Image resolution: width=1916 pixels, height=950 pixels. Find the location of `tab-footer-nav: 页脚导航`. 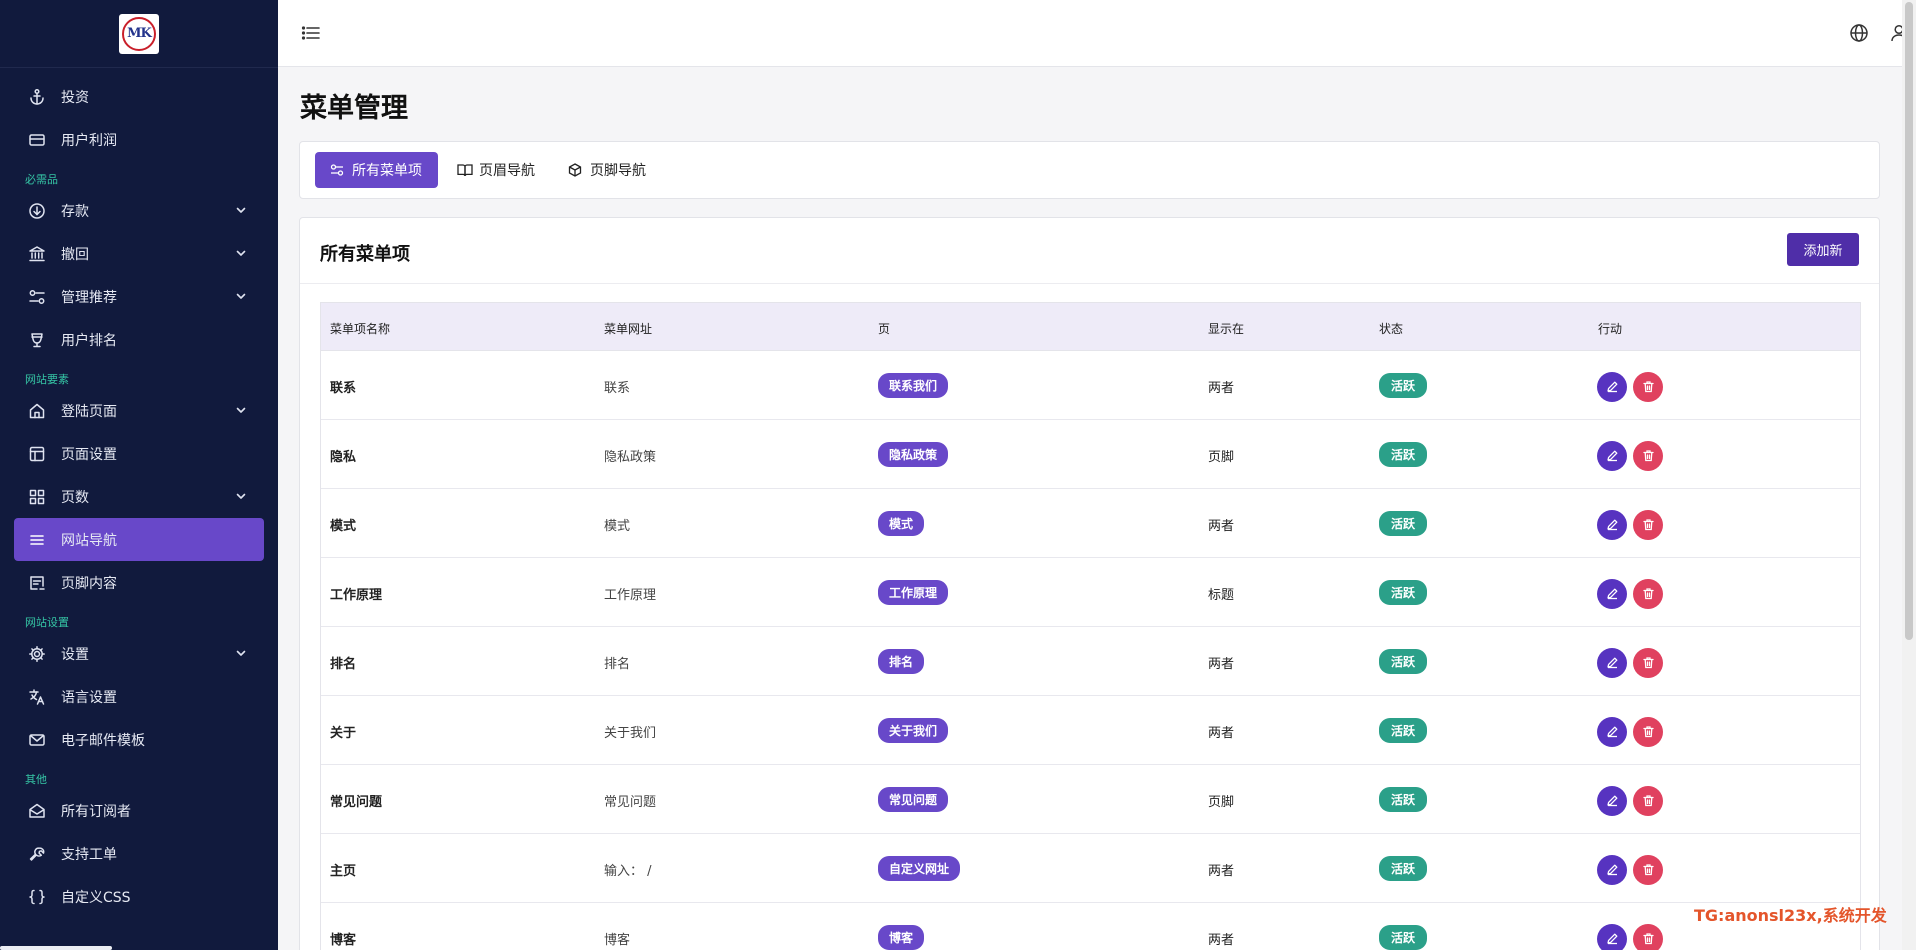

tab-footer-nav: 页脚导航 is located at coordinates (607, 170).